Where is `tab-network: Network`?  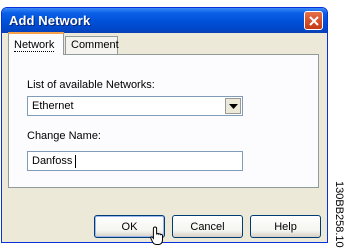
tab-network: Network is located at coordinates (36, 43).